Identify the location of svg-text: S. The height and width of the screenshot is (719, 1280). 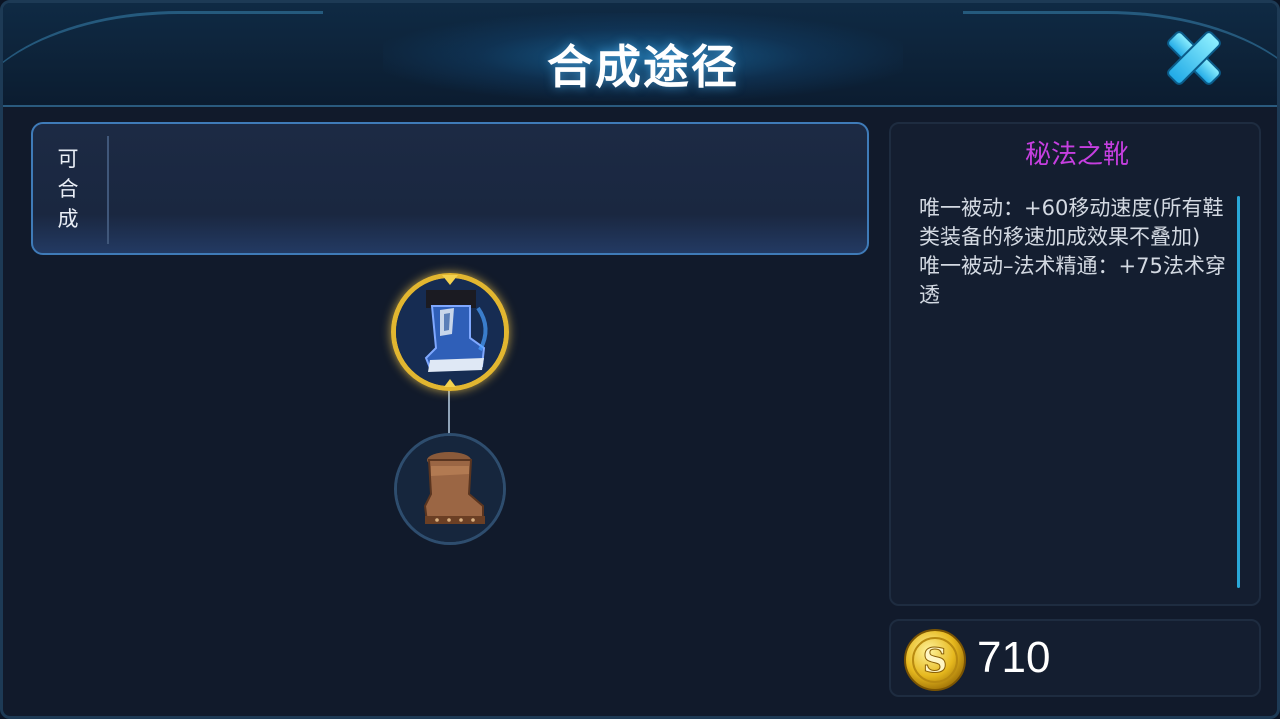
(935, 661).